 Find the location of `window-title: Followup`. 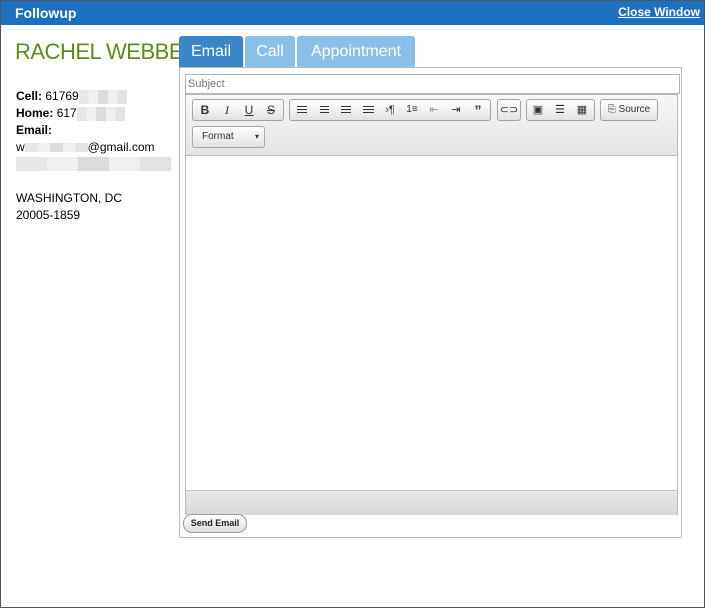

window-title: Followup is located at coordinates (46, 13).